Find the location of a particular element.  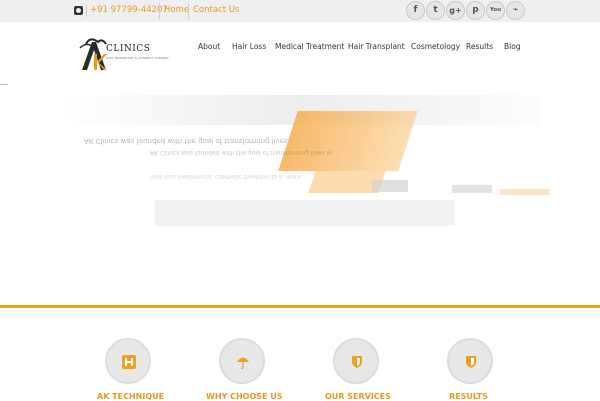

twitter-icon: t is located at coordinates (435, 10).